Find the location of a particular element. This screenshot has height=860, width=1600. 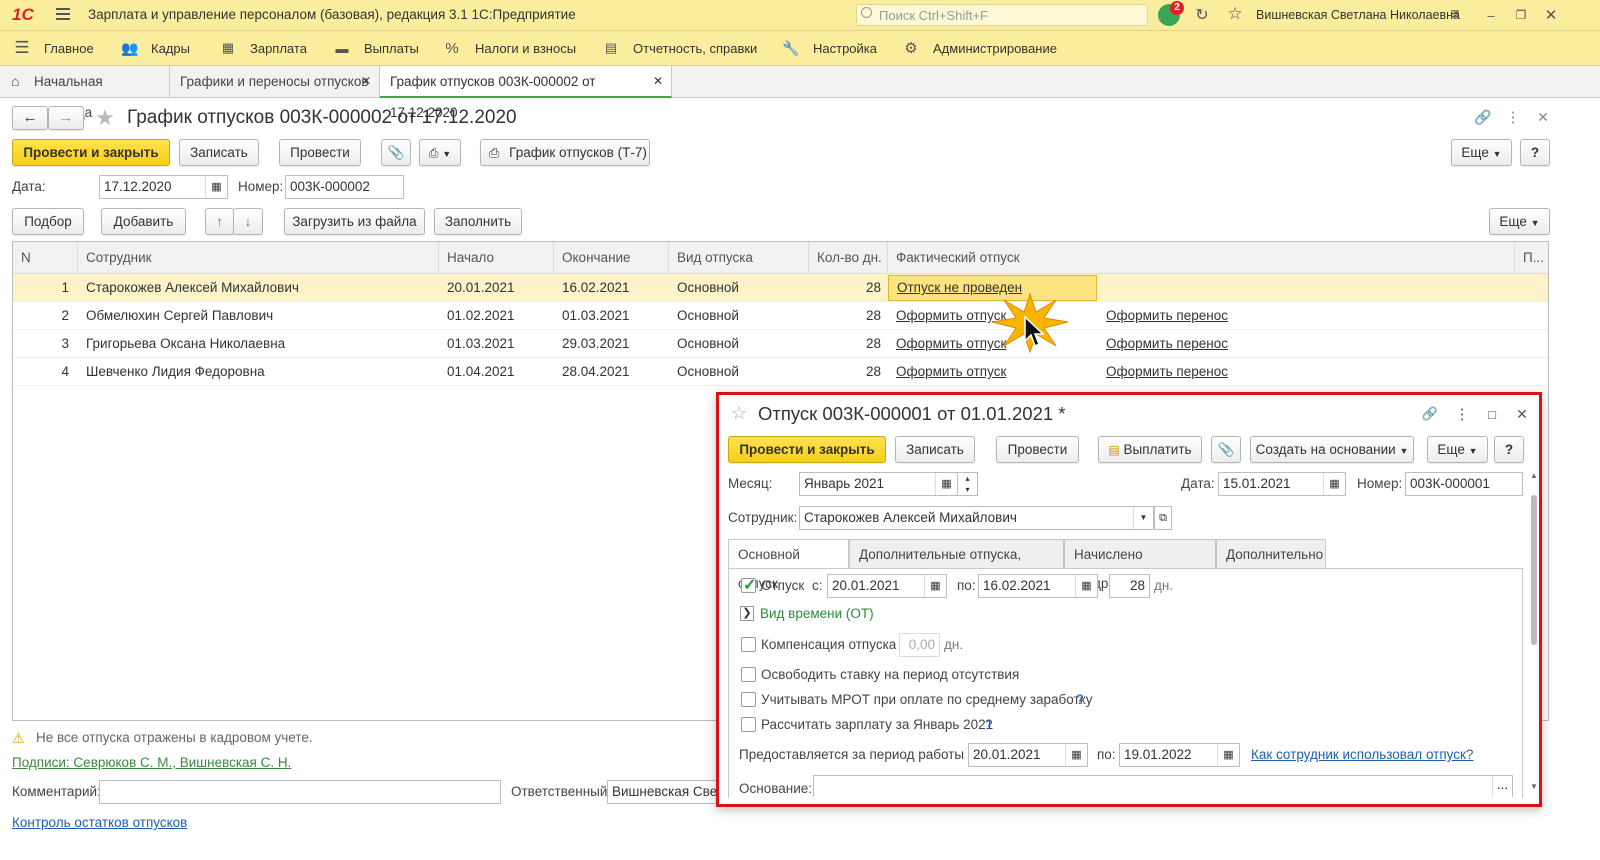

current-user: Вишневская Светлана Николаевна is located at coordinates (1358, 15).